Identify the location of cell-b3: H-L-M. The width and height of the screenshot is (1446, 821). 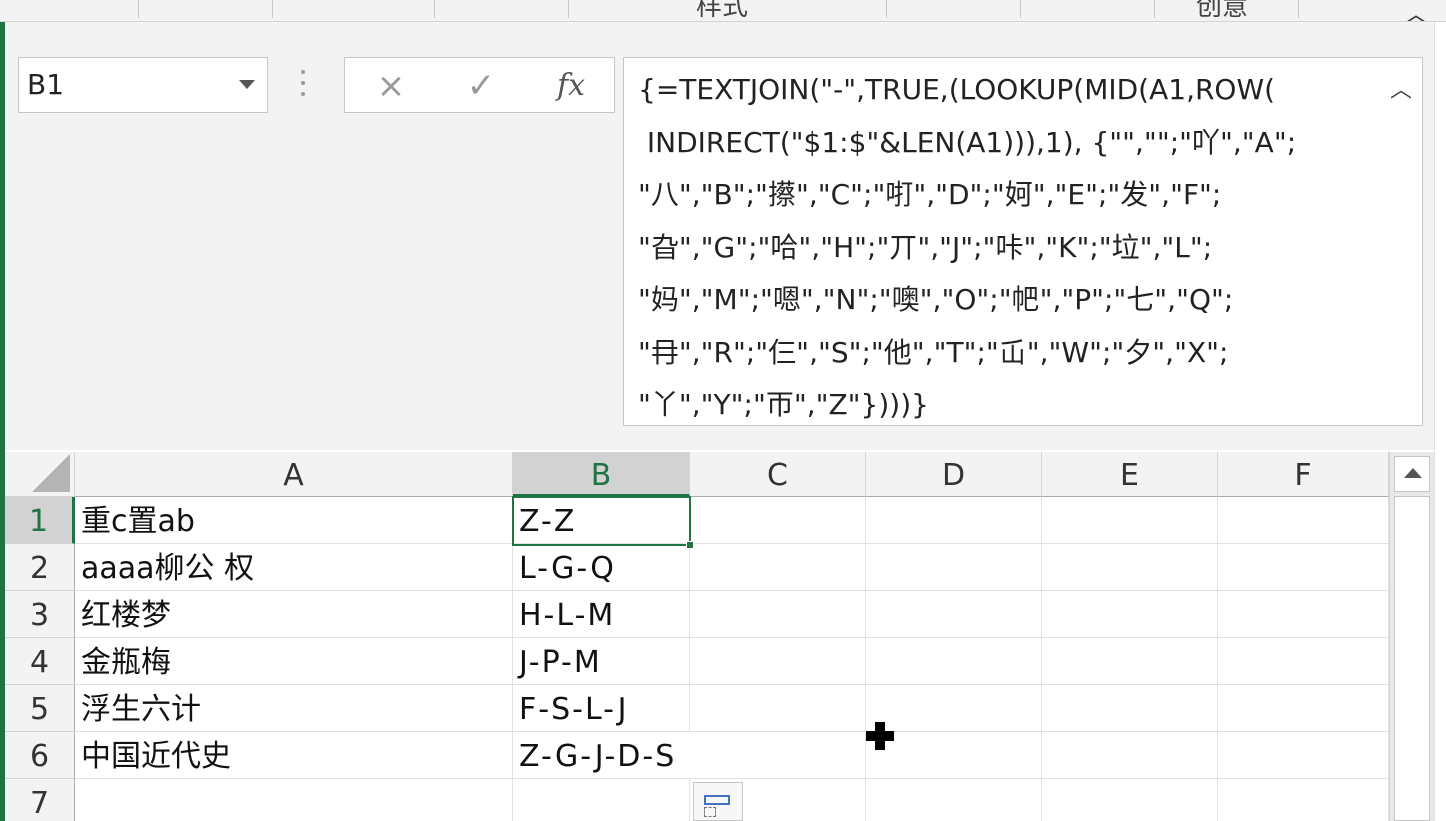
(601, 614).